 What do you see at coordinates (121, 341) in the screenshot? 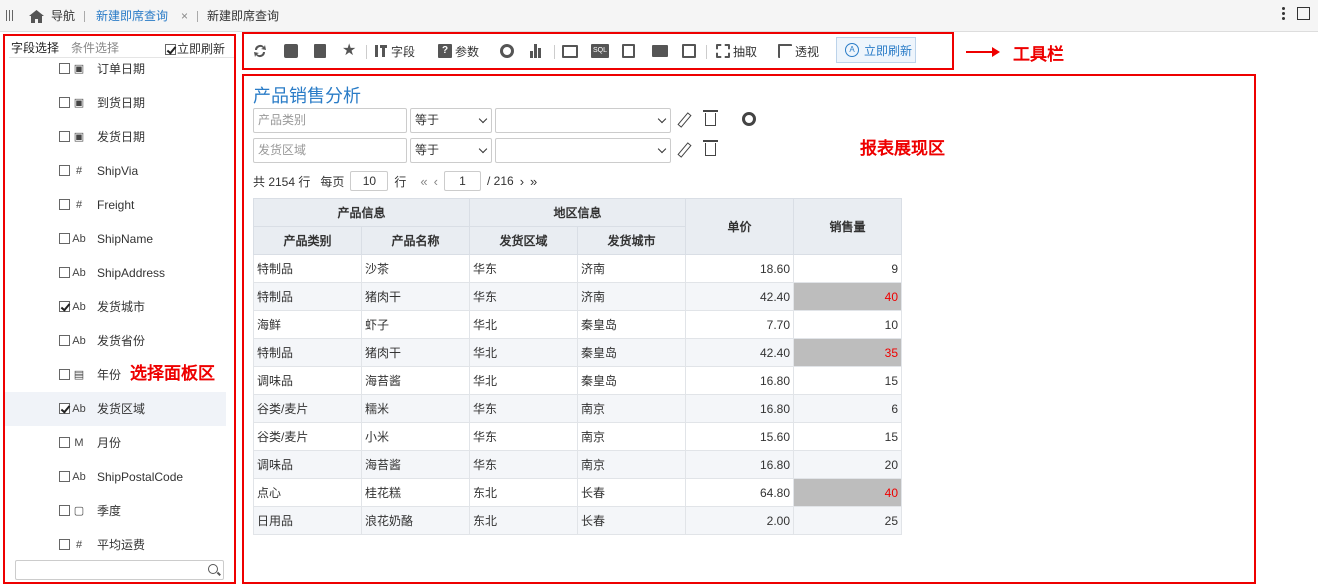
I see `field-label: 发货省份` at bounding box center [121, 341].